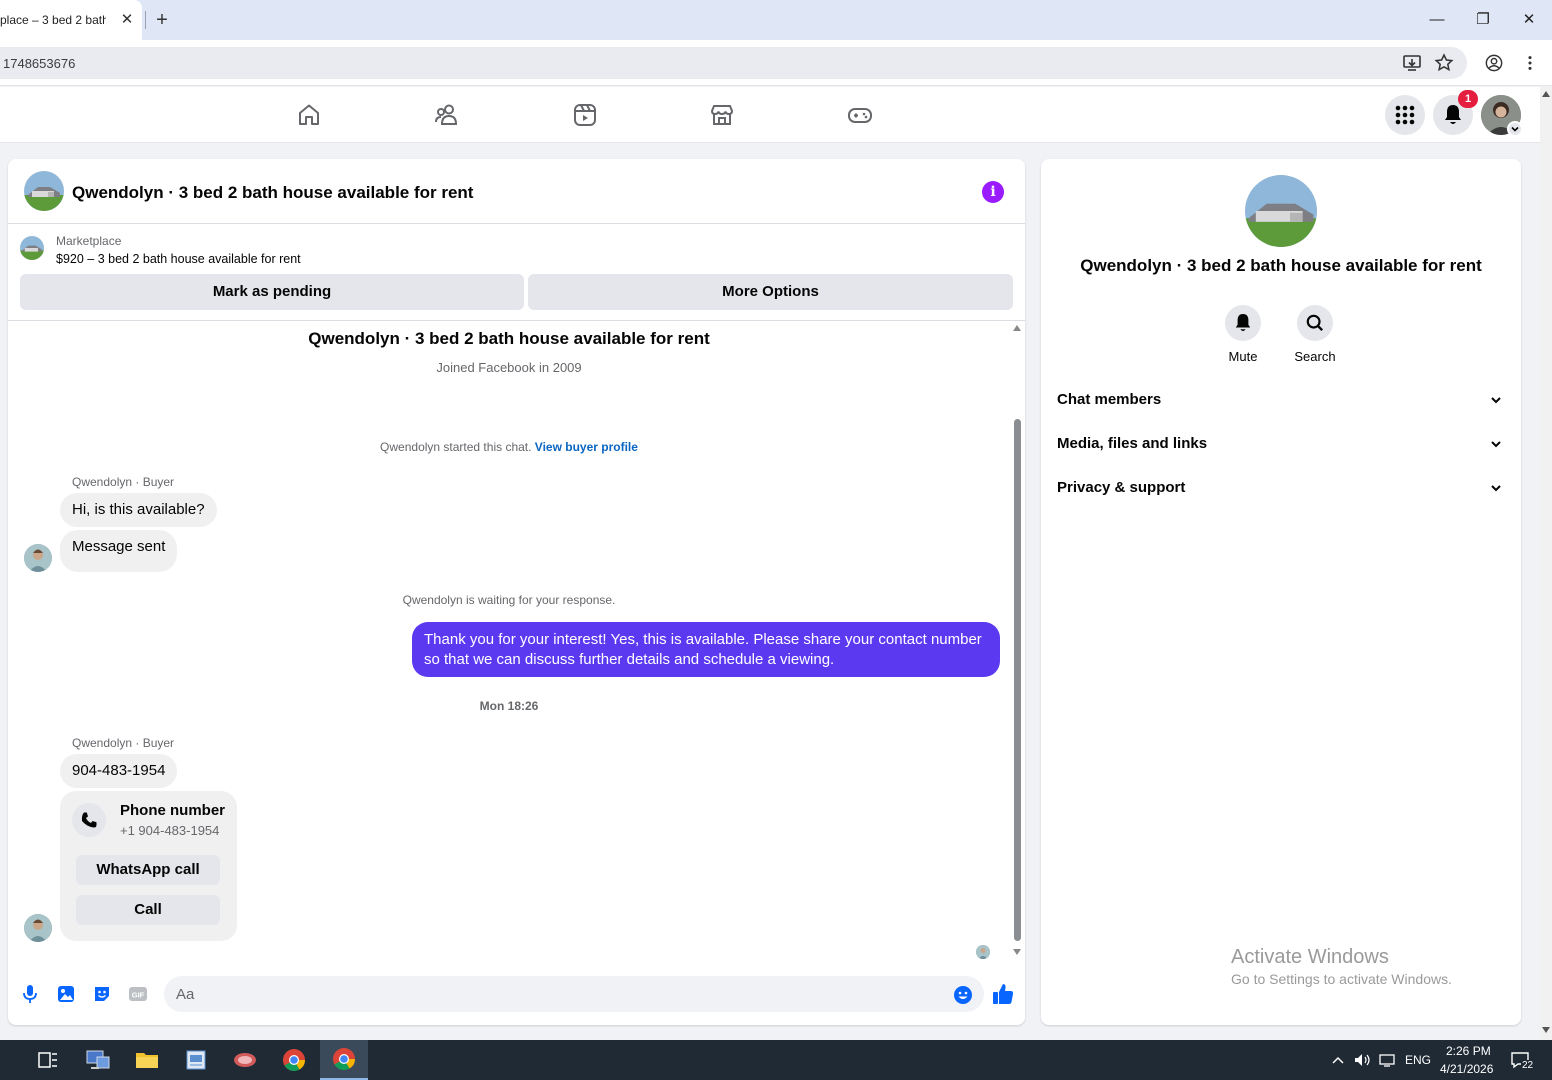  Describe the element at coordinates (53, 20) in the screenshot. I see `tab-title: place – 3 bed 2 bath` at that location.